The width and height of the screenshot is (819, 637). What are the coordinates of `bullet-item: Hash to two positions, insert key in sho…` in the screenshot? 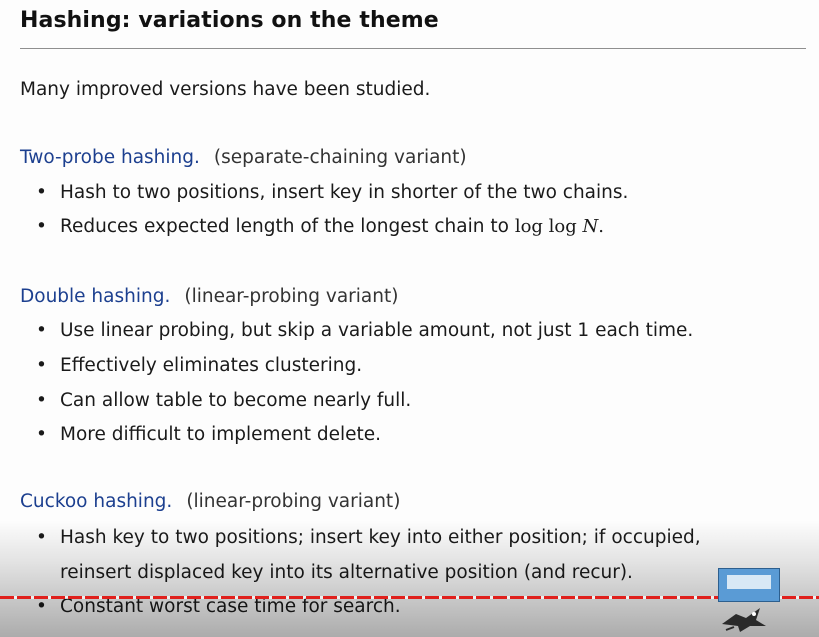 It's located at (332, 192).